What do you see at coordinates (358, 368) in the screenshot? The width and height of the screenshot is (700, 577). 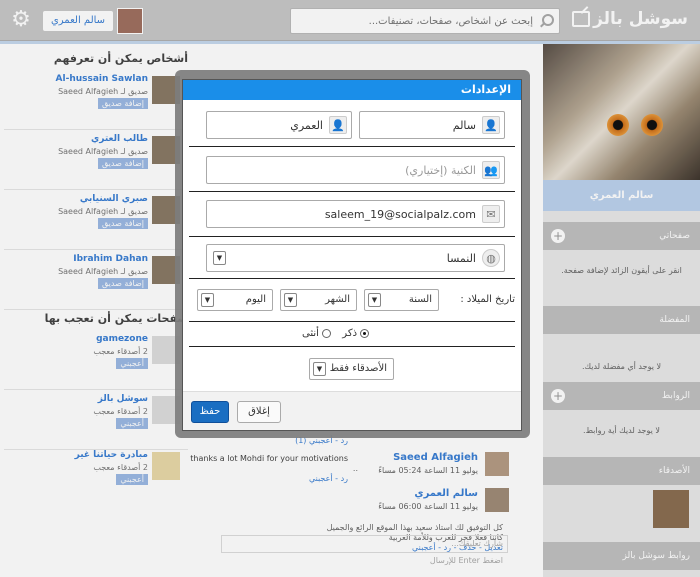 I see `privacy-value: الأصدقاء فقط` at bounding box center [358, 368].